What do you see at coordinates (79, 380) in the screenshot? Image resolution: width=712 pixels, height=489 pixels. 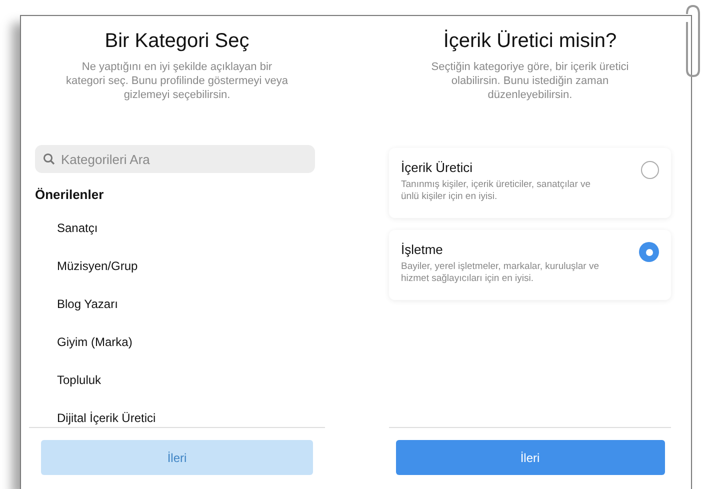 I see `category-item: Topluluk` at bounding box center [79, 380].